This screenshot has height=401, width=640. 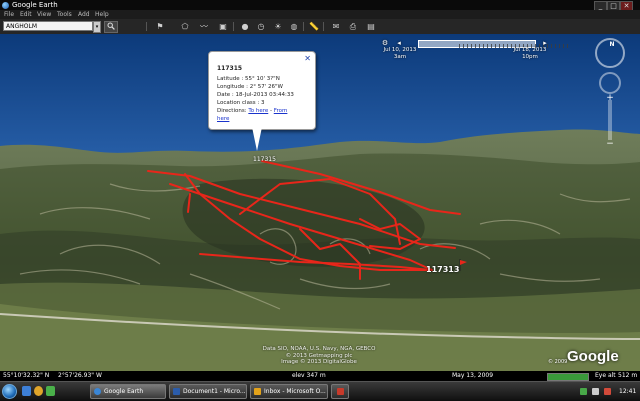 What do you see at coordinates (530, 57) in the screenshot?
I see `time-end-hour: 10pm` at bounding box center [530, 57].